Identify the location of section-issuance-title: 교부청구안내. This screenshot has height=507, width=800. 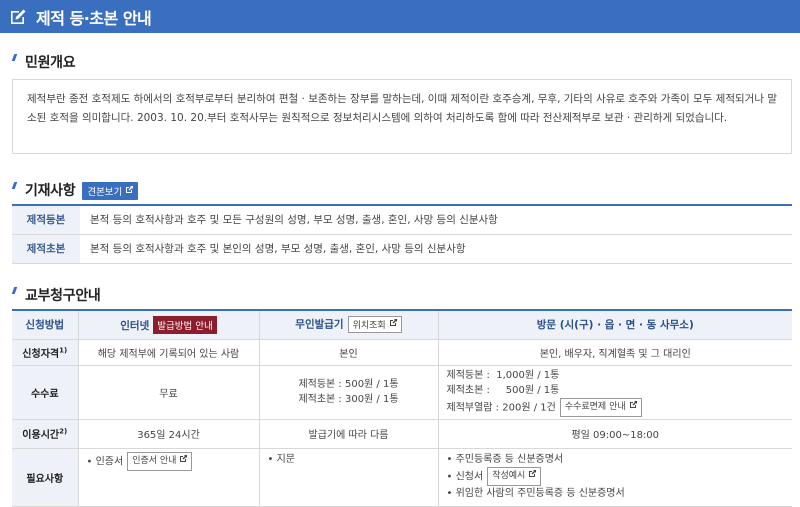
(56, 295).